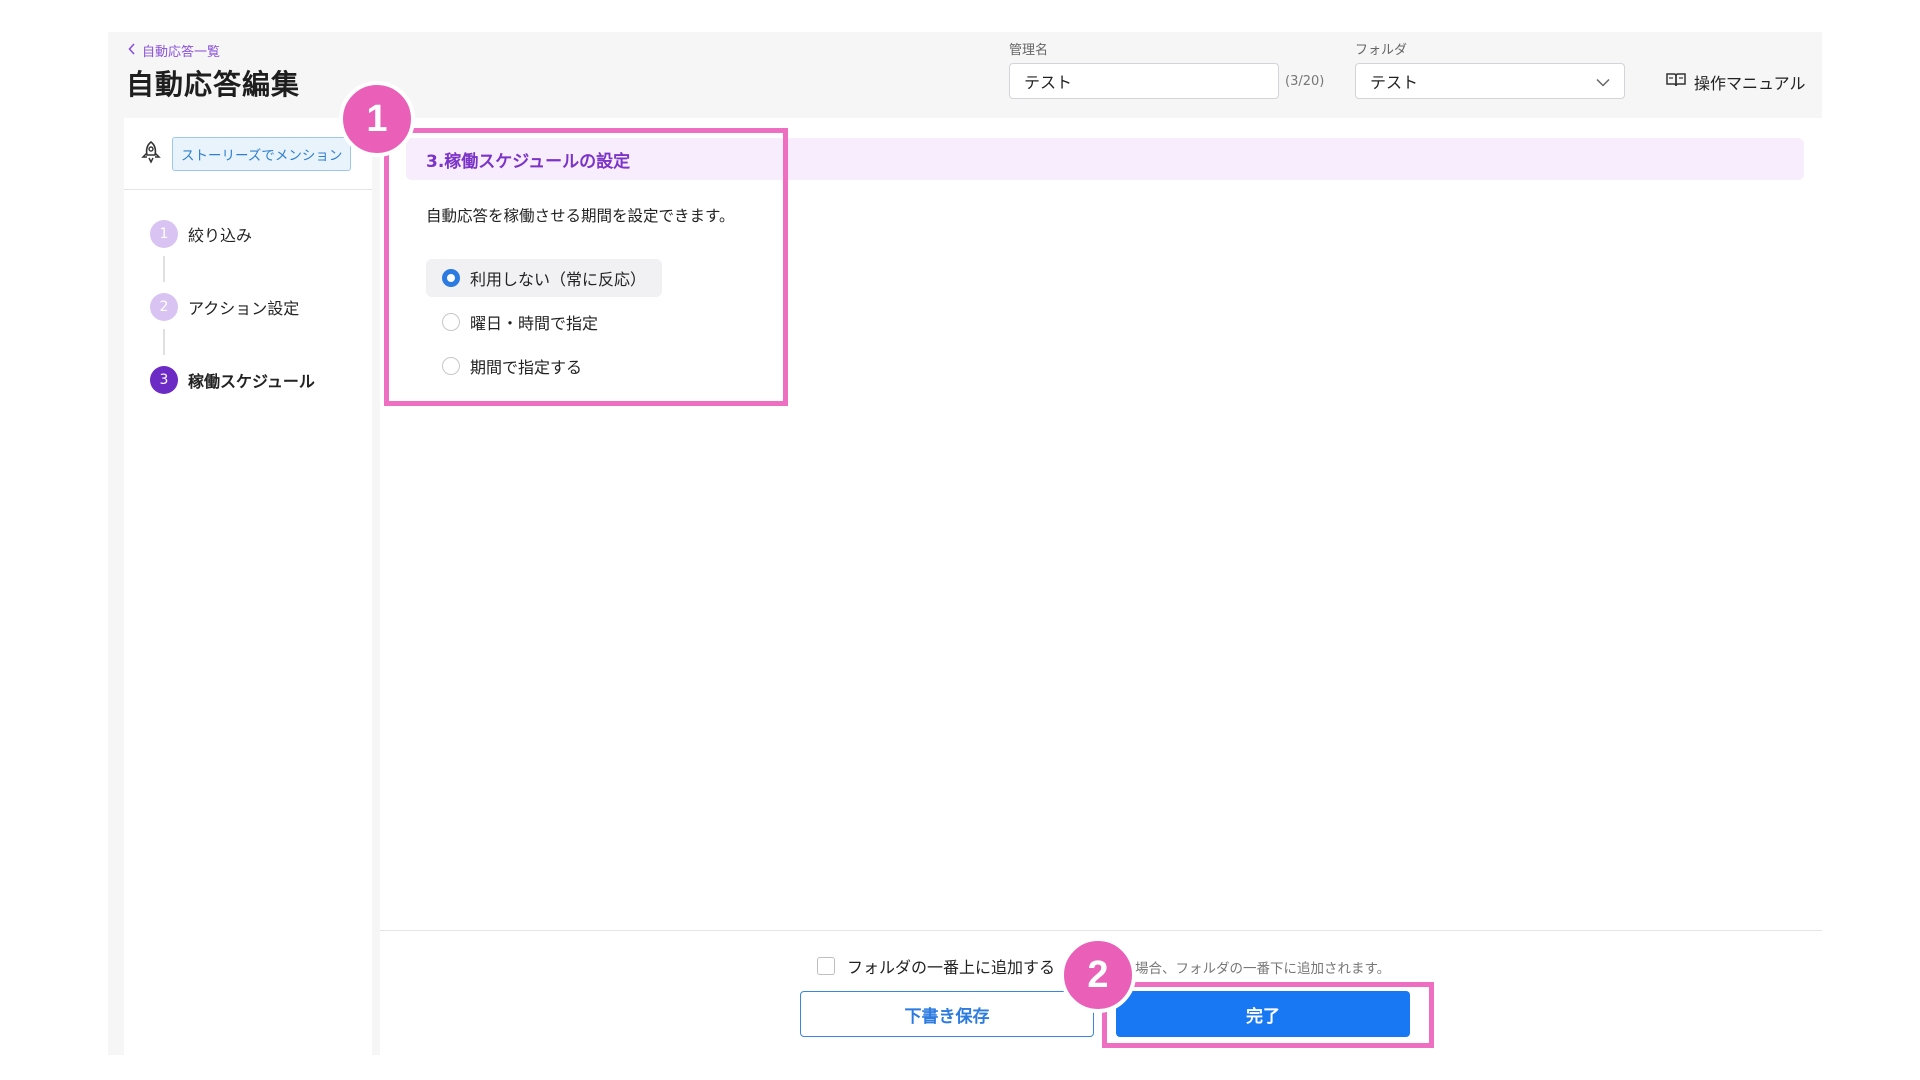 This screenshot has width=1920, height=1080. I want to click on callout-badge-2: 2, so click(1098, 975).